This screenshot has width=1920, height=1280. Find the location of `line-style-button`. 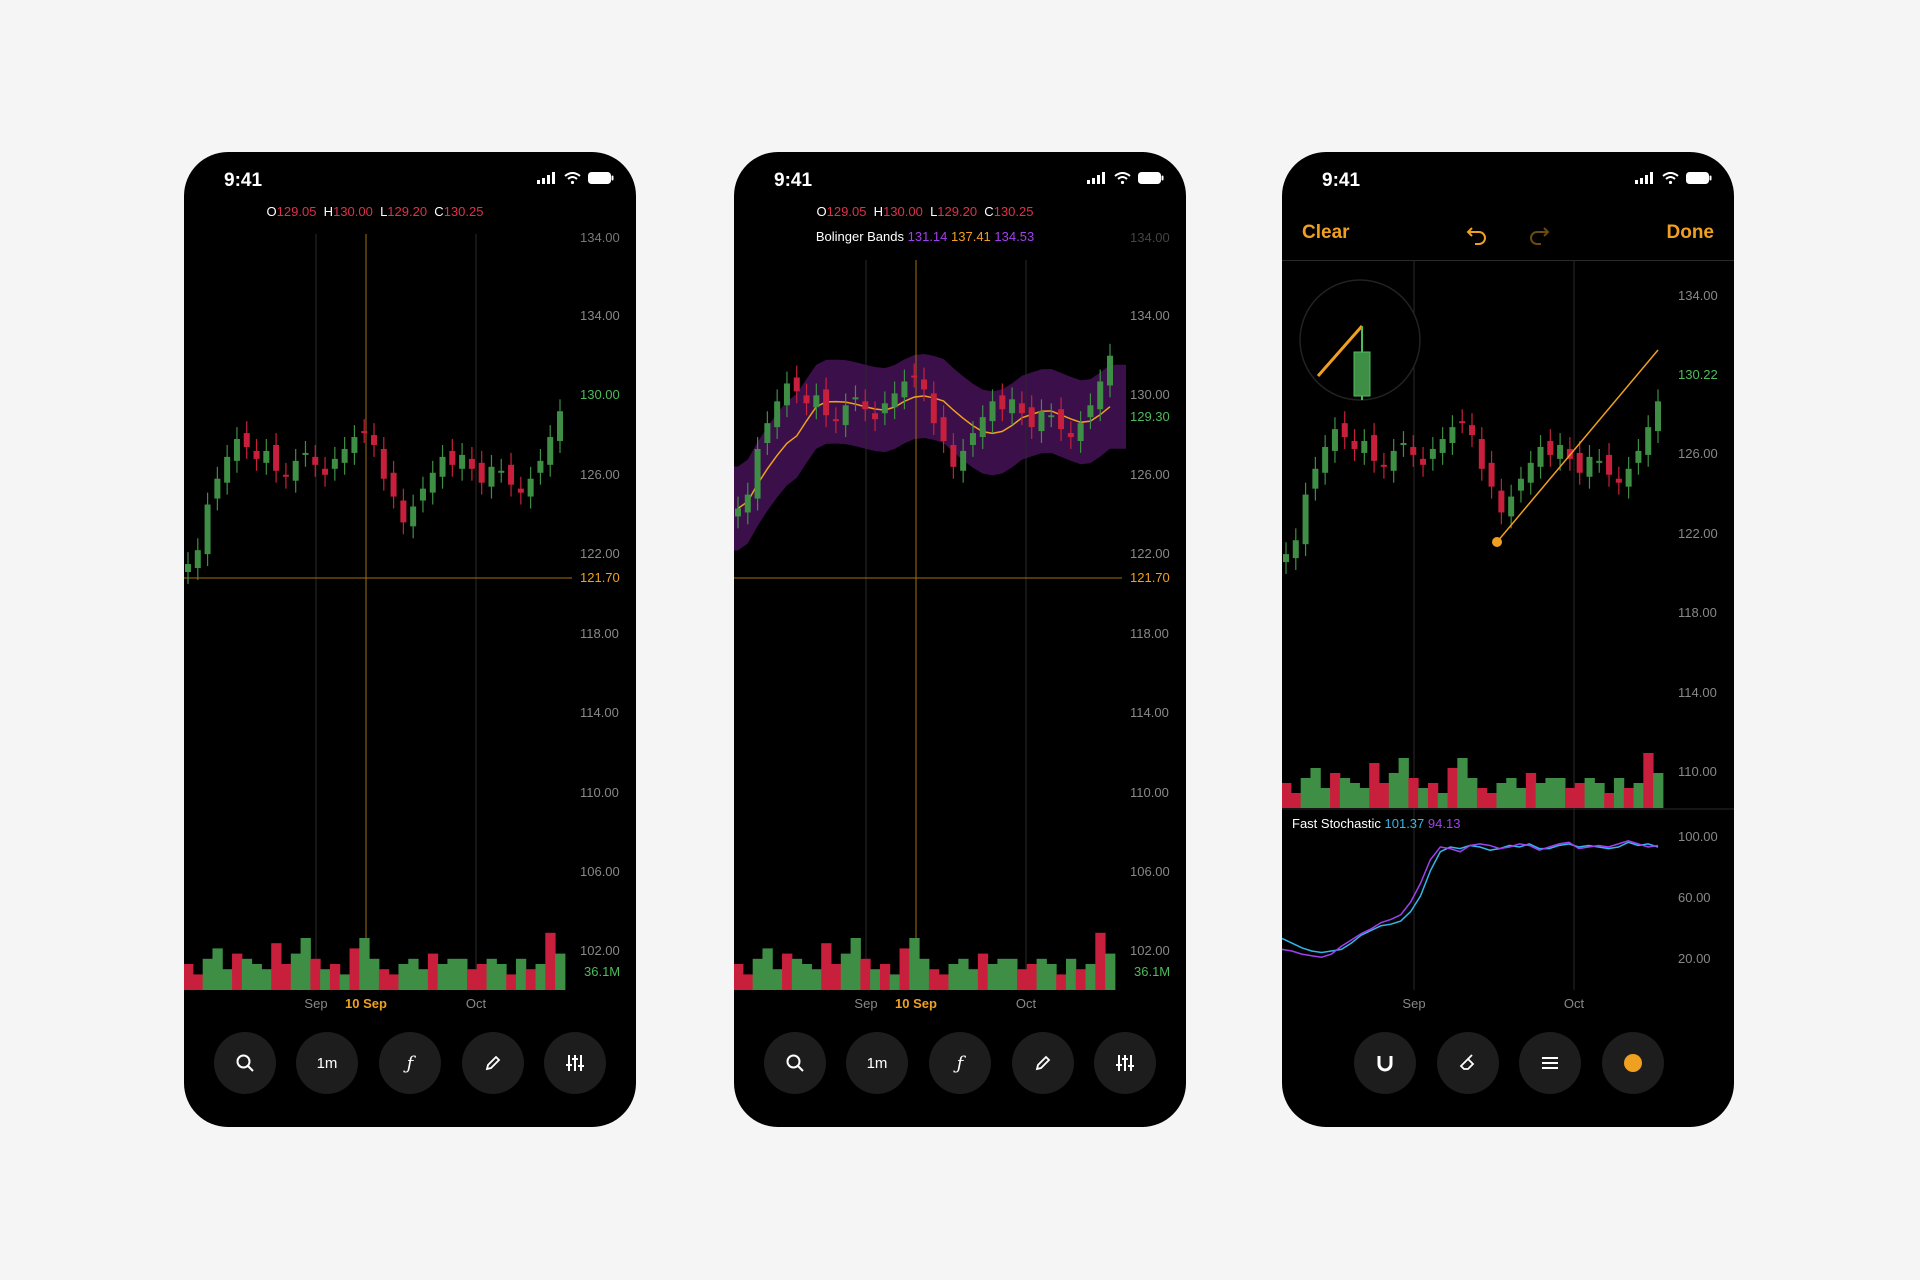

line-style-button is located at coordinates (1550, 1063).